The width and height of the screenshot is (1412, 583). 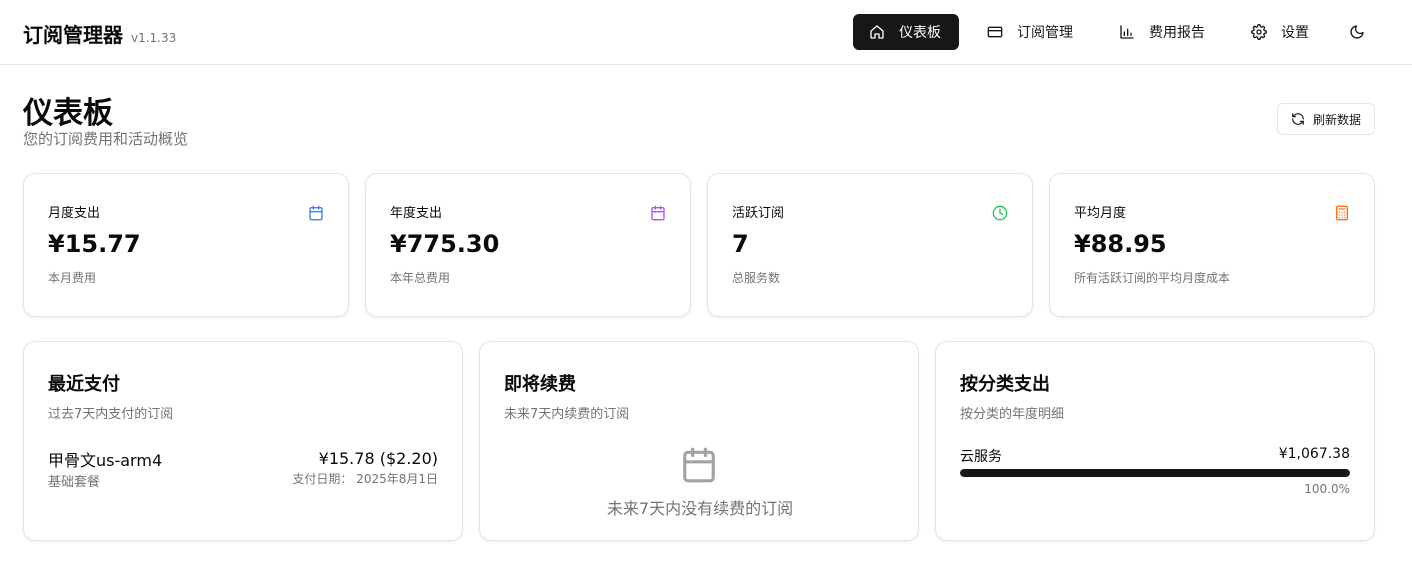 I want to click on calculator-icon, so click(x=1342, y=213).